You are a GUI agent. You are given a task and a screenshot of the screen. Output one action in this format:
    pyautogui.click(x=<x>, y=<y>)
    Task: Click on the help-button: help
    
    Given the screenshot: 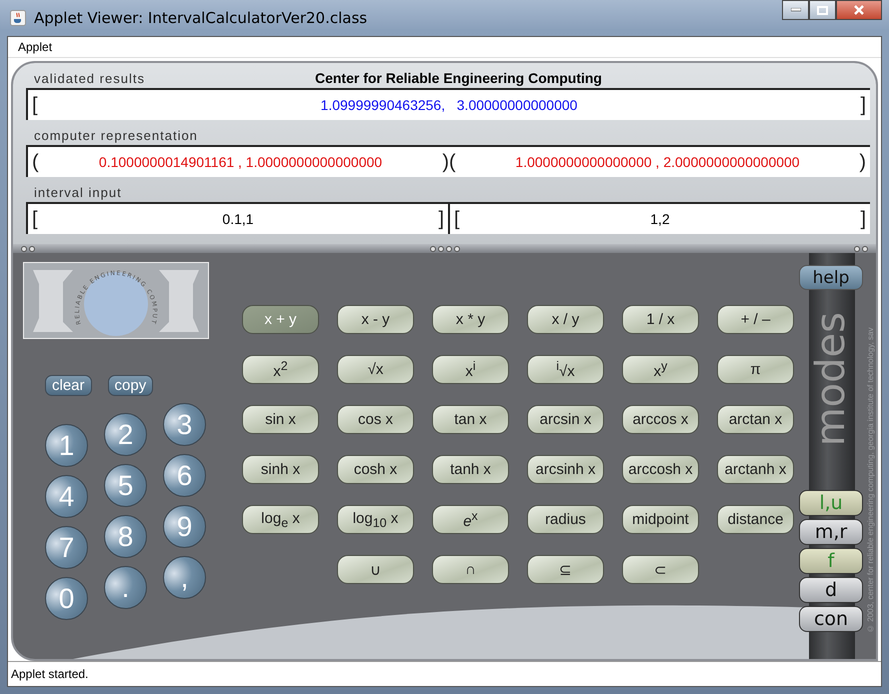 What is the action you would take?
    pyautogui.click(x=831, y=277)
    